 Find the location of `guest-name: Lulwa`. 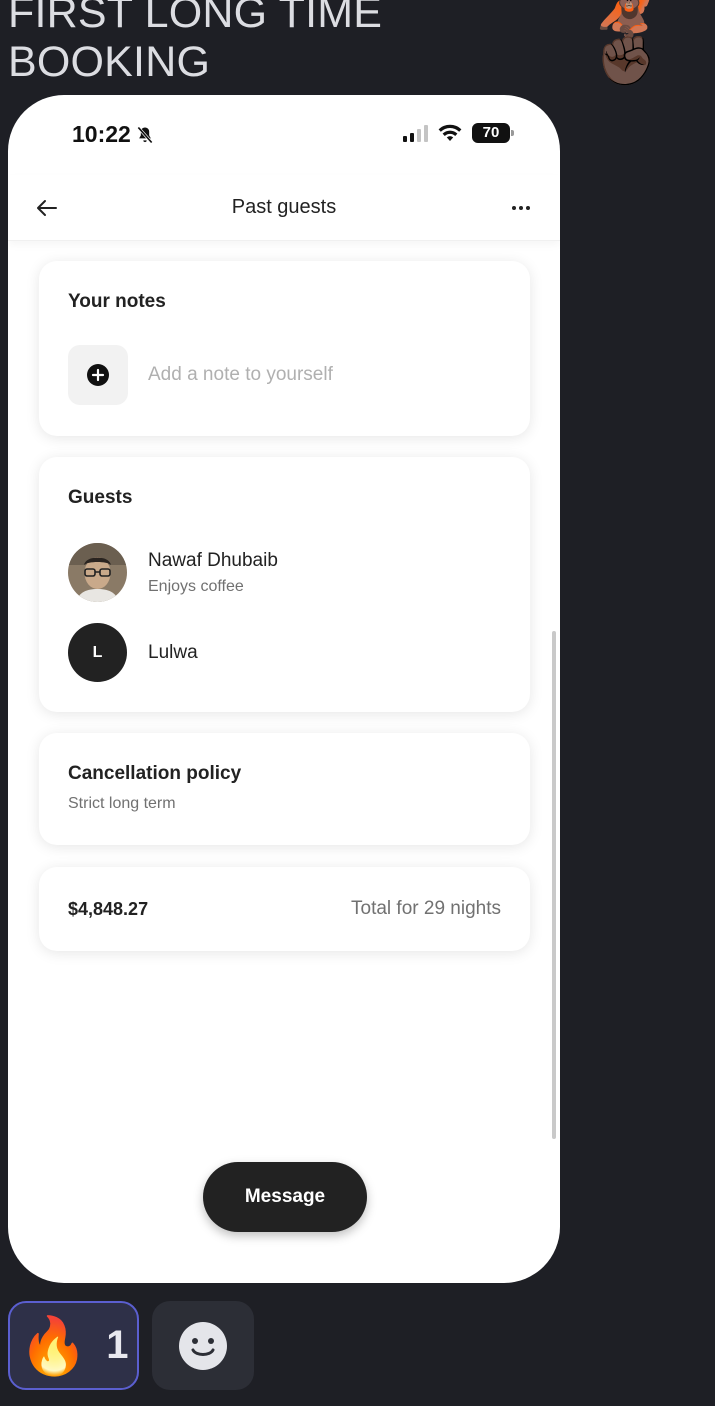

guest-name: Lulwa is located at coordinates (173, 652).